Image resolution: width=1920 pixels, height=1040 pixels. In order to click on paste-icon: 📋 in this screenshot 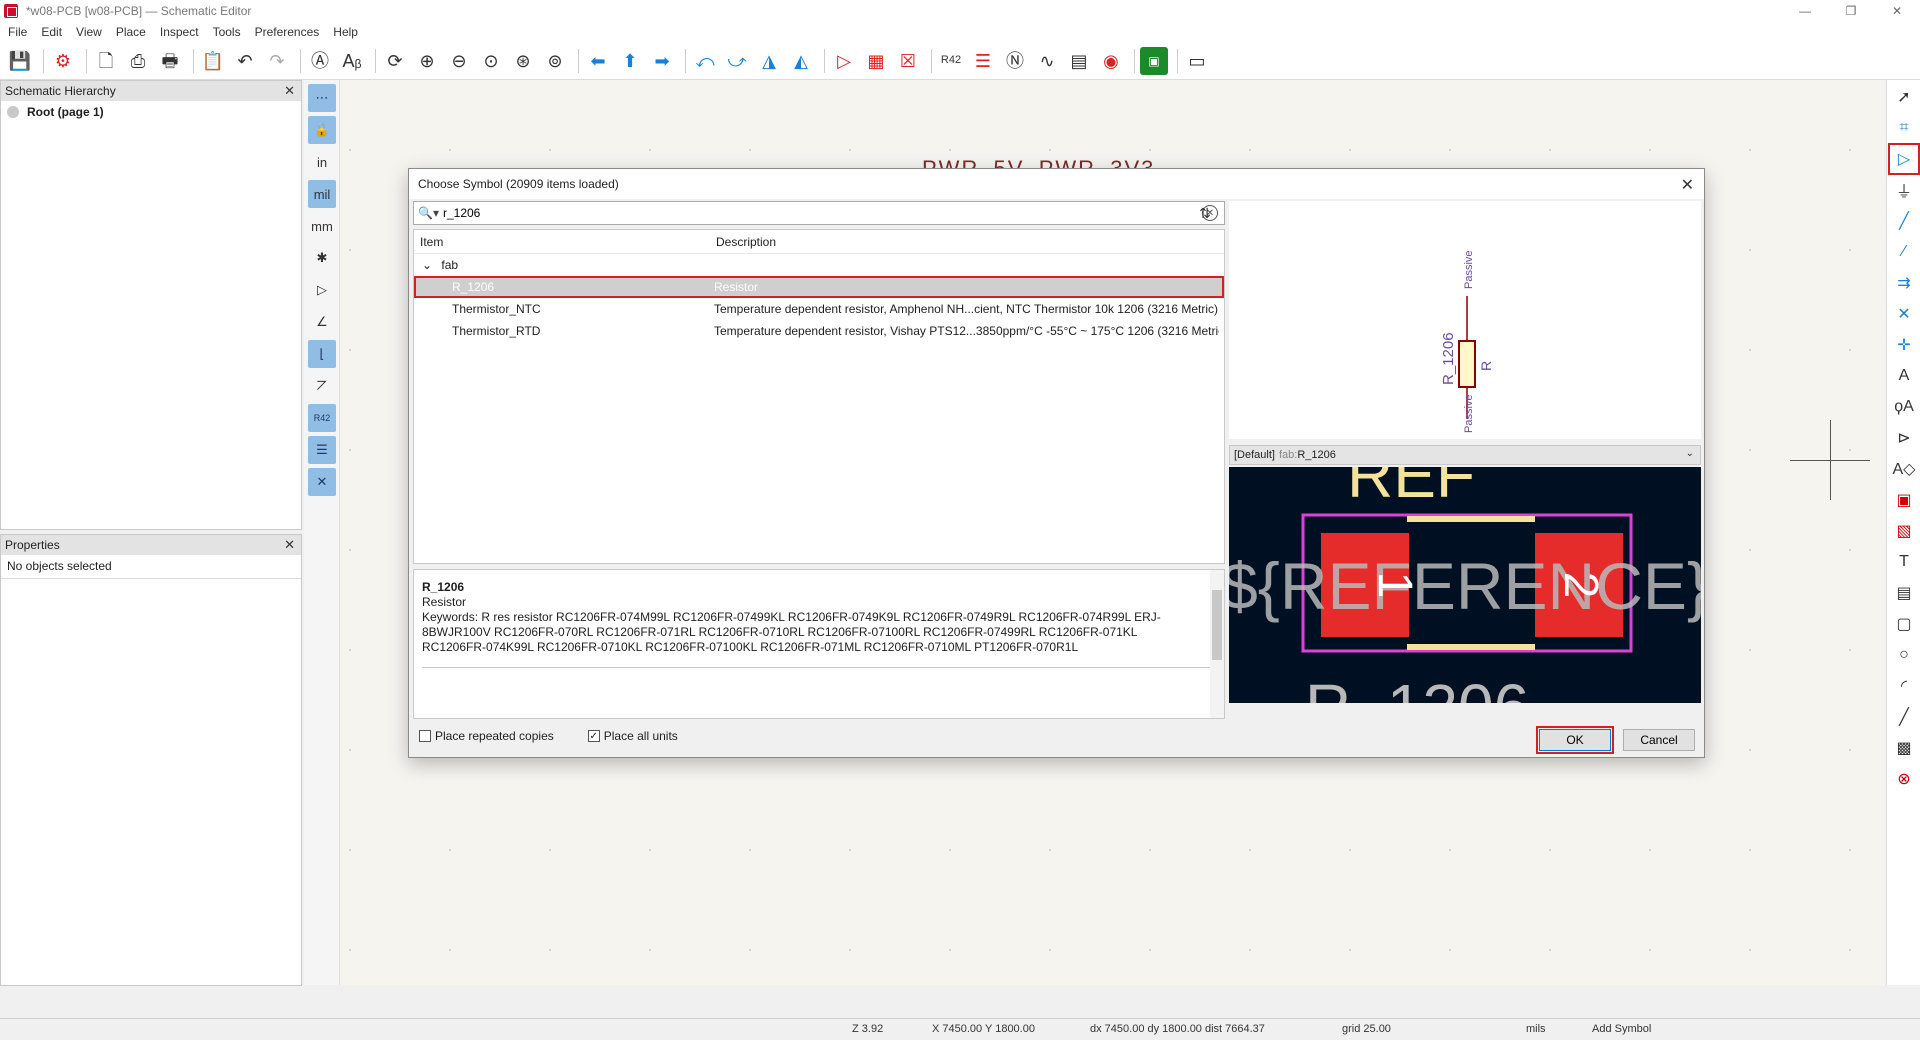, I will do `click(213, 61)`.